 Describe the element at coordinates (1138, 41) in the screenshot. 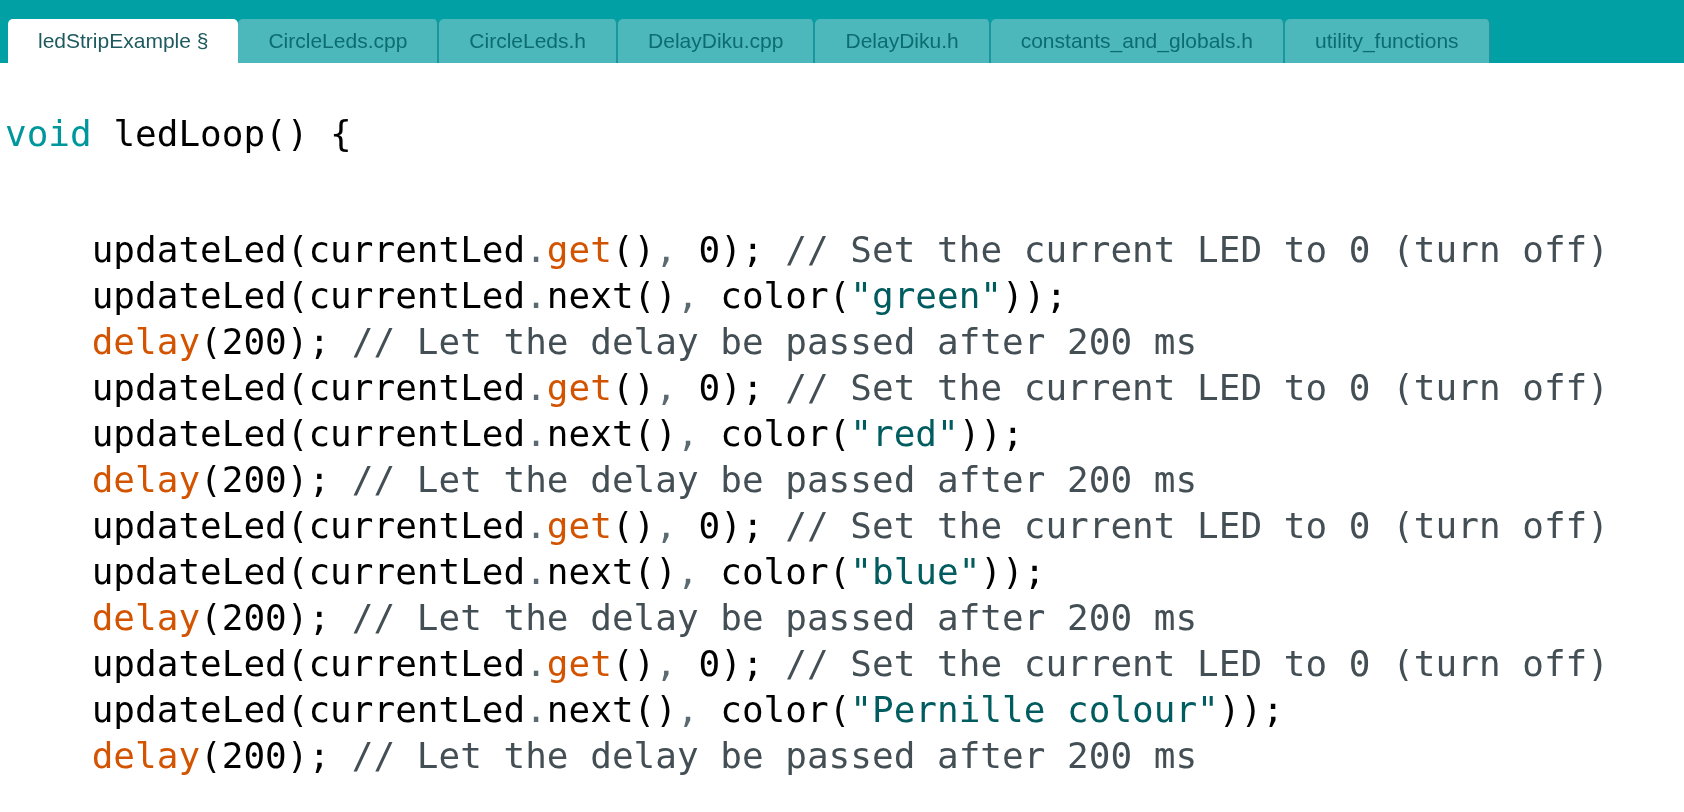

I see `file-tab: constants_and_globals.h` at that location.